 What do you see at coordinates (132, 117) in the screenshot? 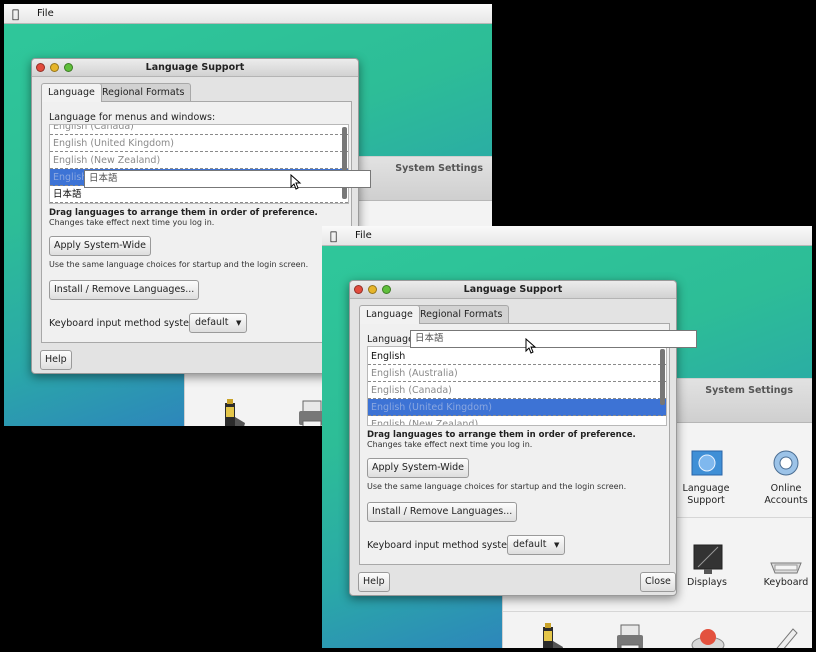
I see `language-list-label: Language for menus and windows:` at bounding box center [132, 117].